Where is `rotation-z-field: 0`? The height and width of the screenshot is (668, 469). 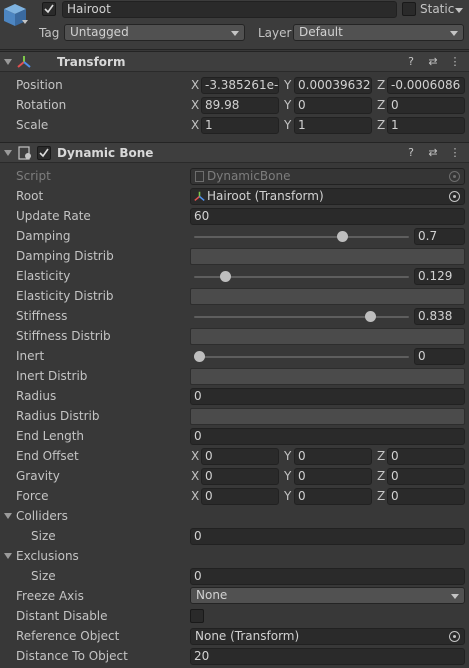 rotation-z-field: 0 is located at coordinates (426, 105).